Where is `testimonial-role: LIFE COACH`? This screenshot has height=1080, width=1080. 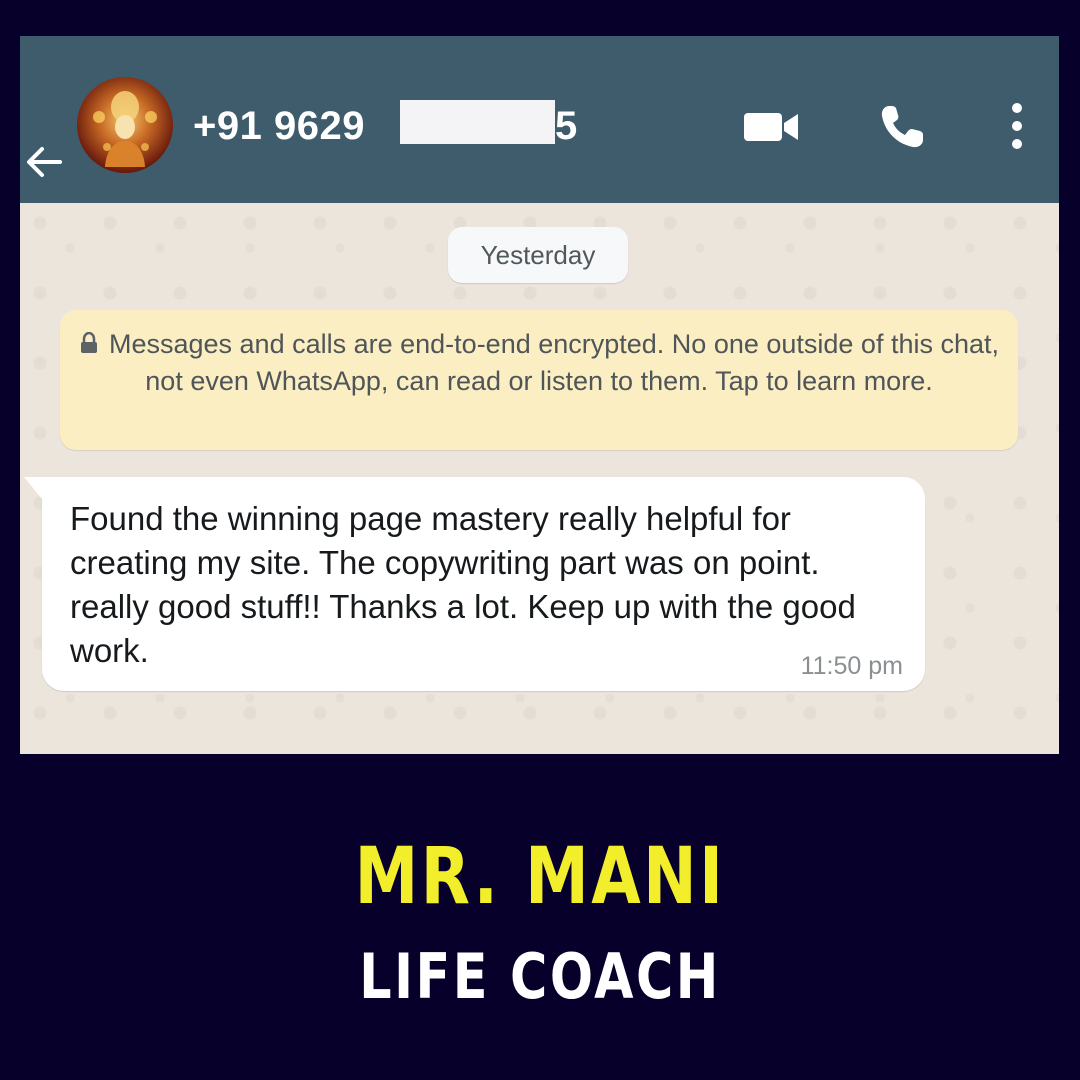 testimonial-role: LIFE COACH is located at coordinates (540, 976).